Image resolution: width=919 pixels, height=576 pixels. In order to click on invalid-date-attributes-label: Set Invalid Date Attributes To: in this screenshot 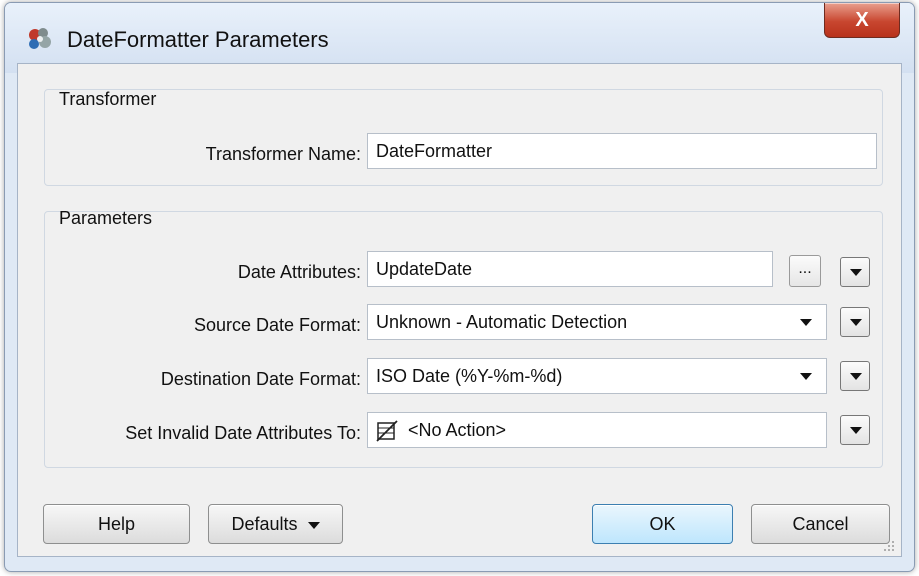, I will do `click(243, 433)`.